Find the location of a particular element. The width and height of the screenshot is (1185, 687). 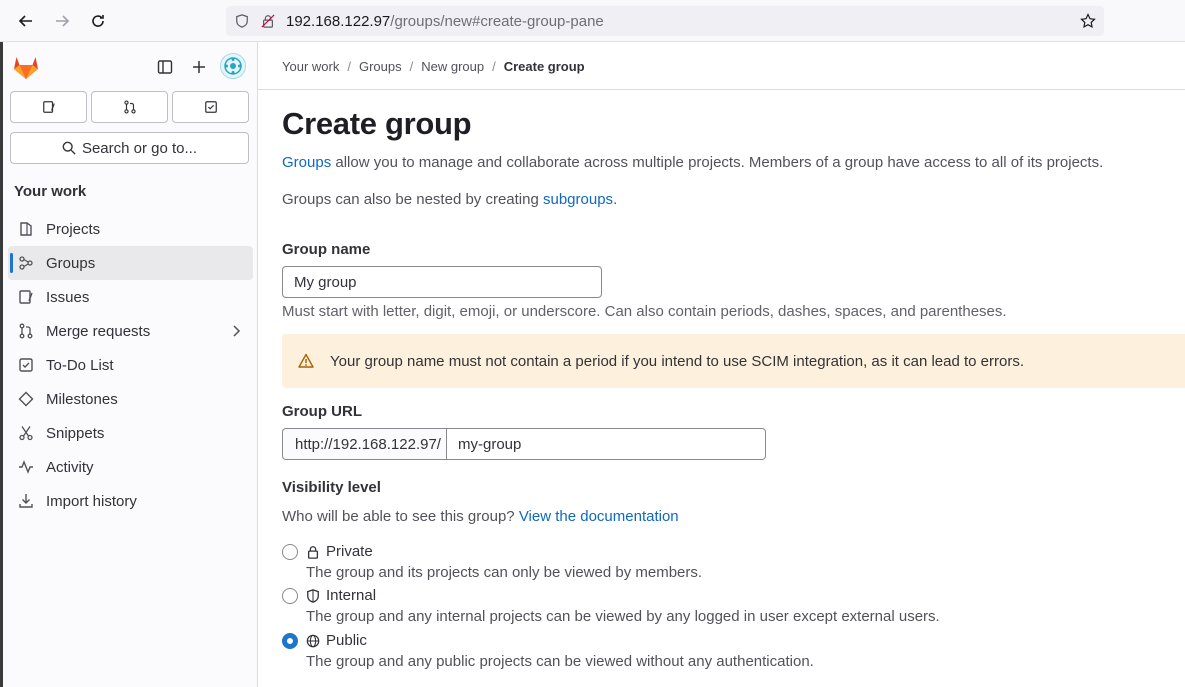

group-url-prefix: http://192.168.122.97/ is located at coordinates (364, 444).